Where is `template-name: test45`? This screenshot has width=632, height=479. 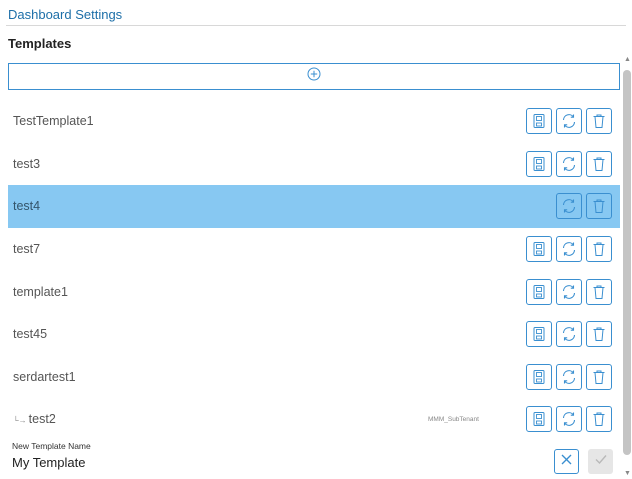
template-name: test45 is located at coordinates (30, 334).